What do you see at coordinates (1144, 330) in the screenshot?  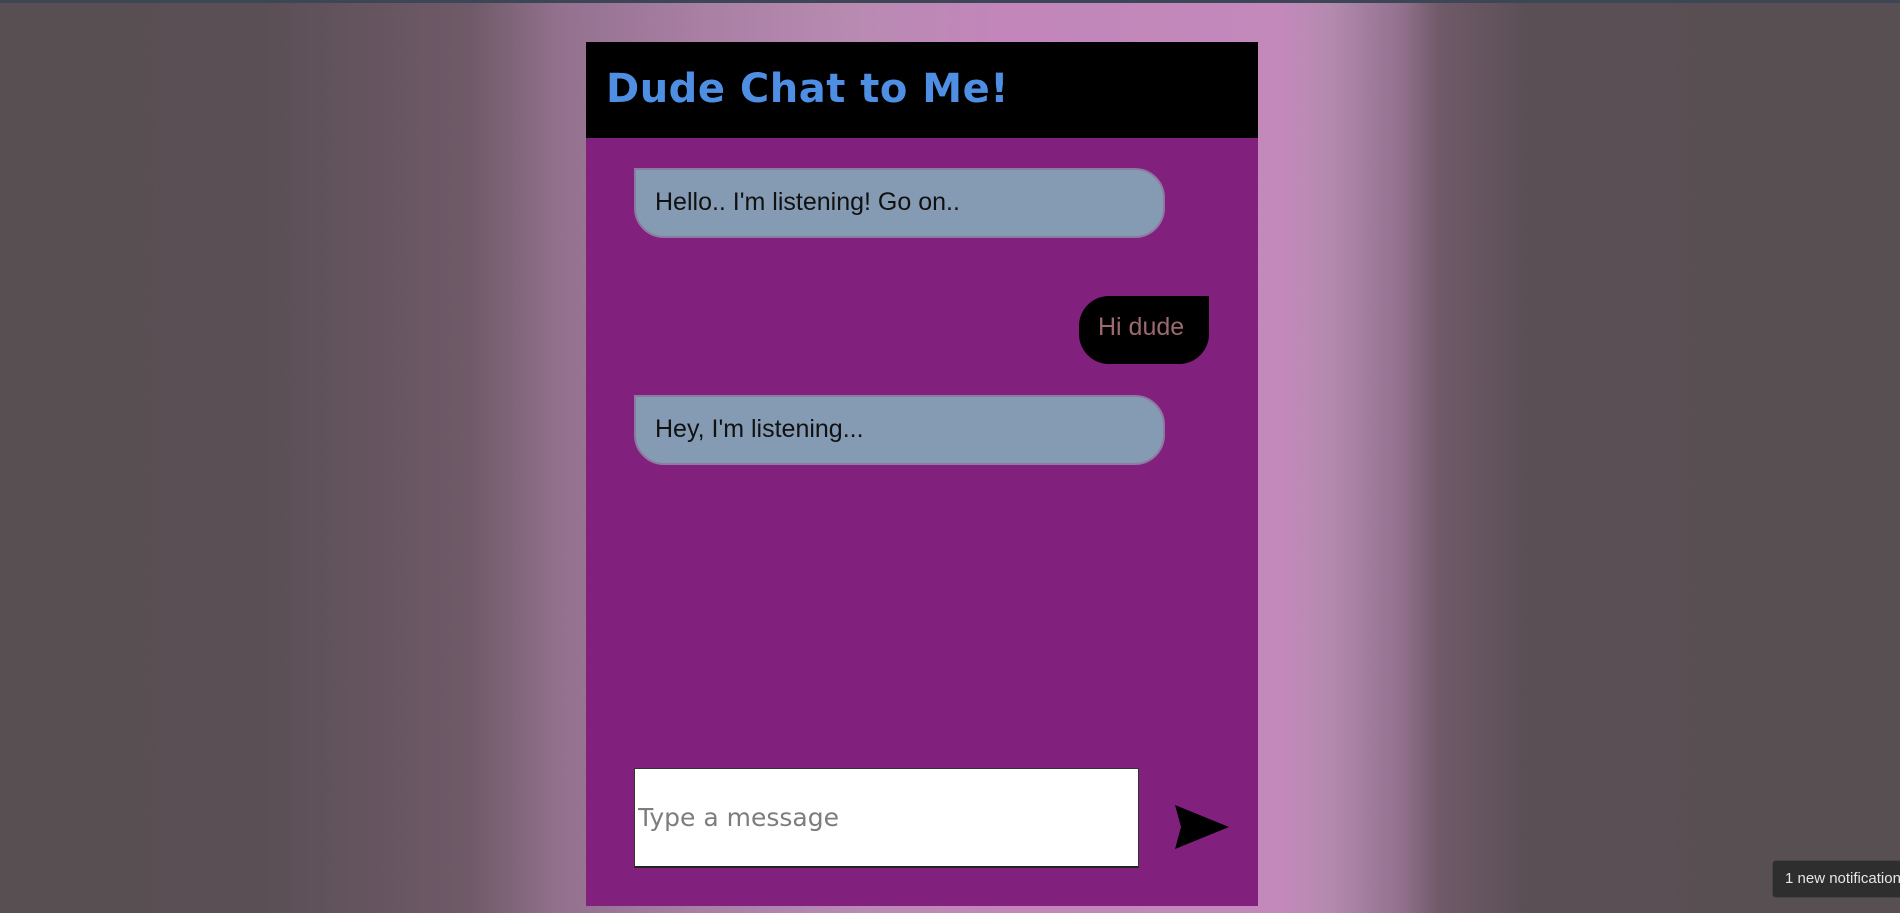 I see `user-message: Hi dude` at bounding box center [1144, 330].